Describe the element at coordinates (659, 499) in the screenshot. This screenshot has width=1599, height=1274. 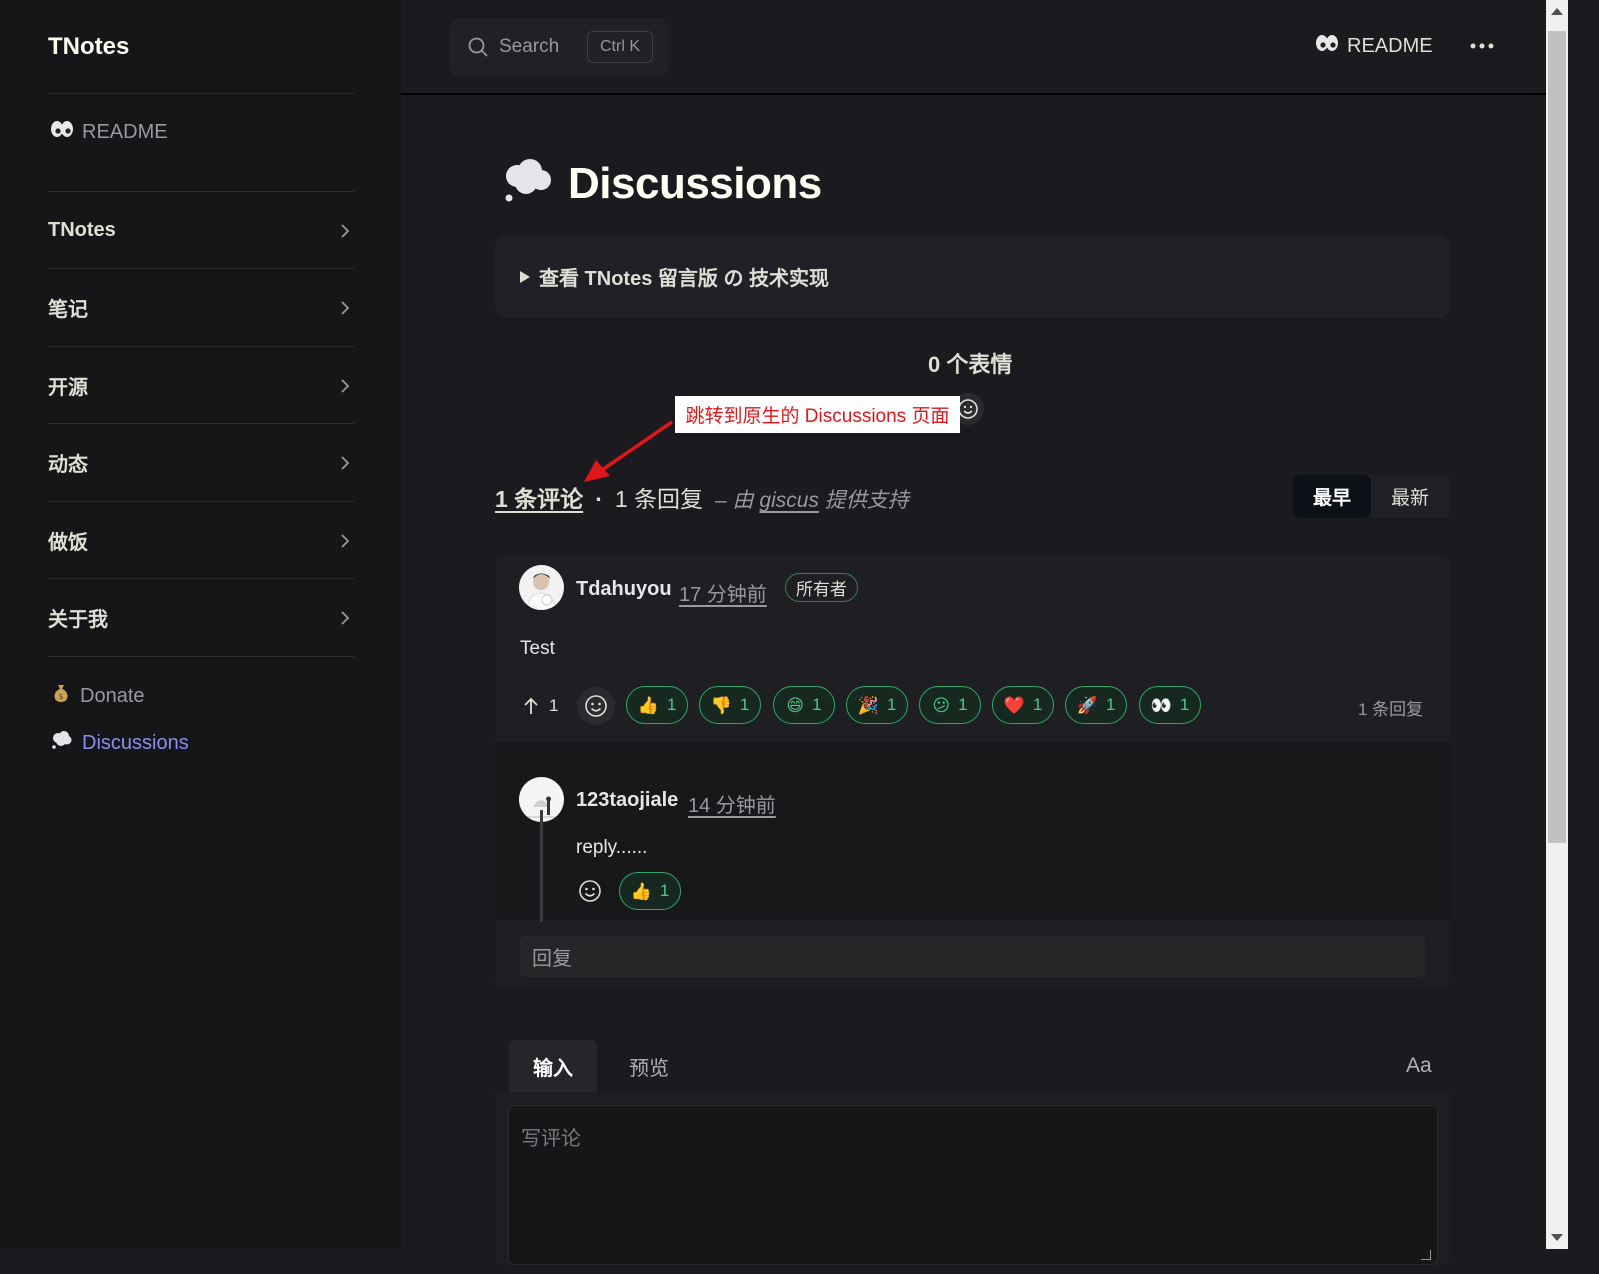
I see `replies-count: 1 条回复` at that location.